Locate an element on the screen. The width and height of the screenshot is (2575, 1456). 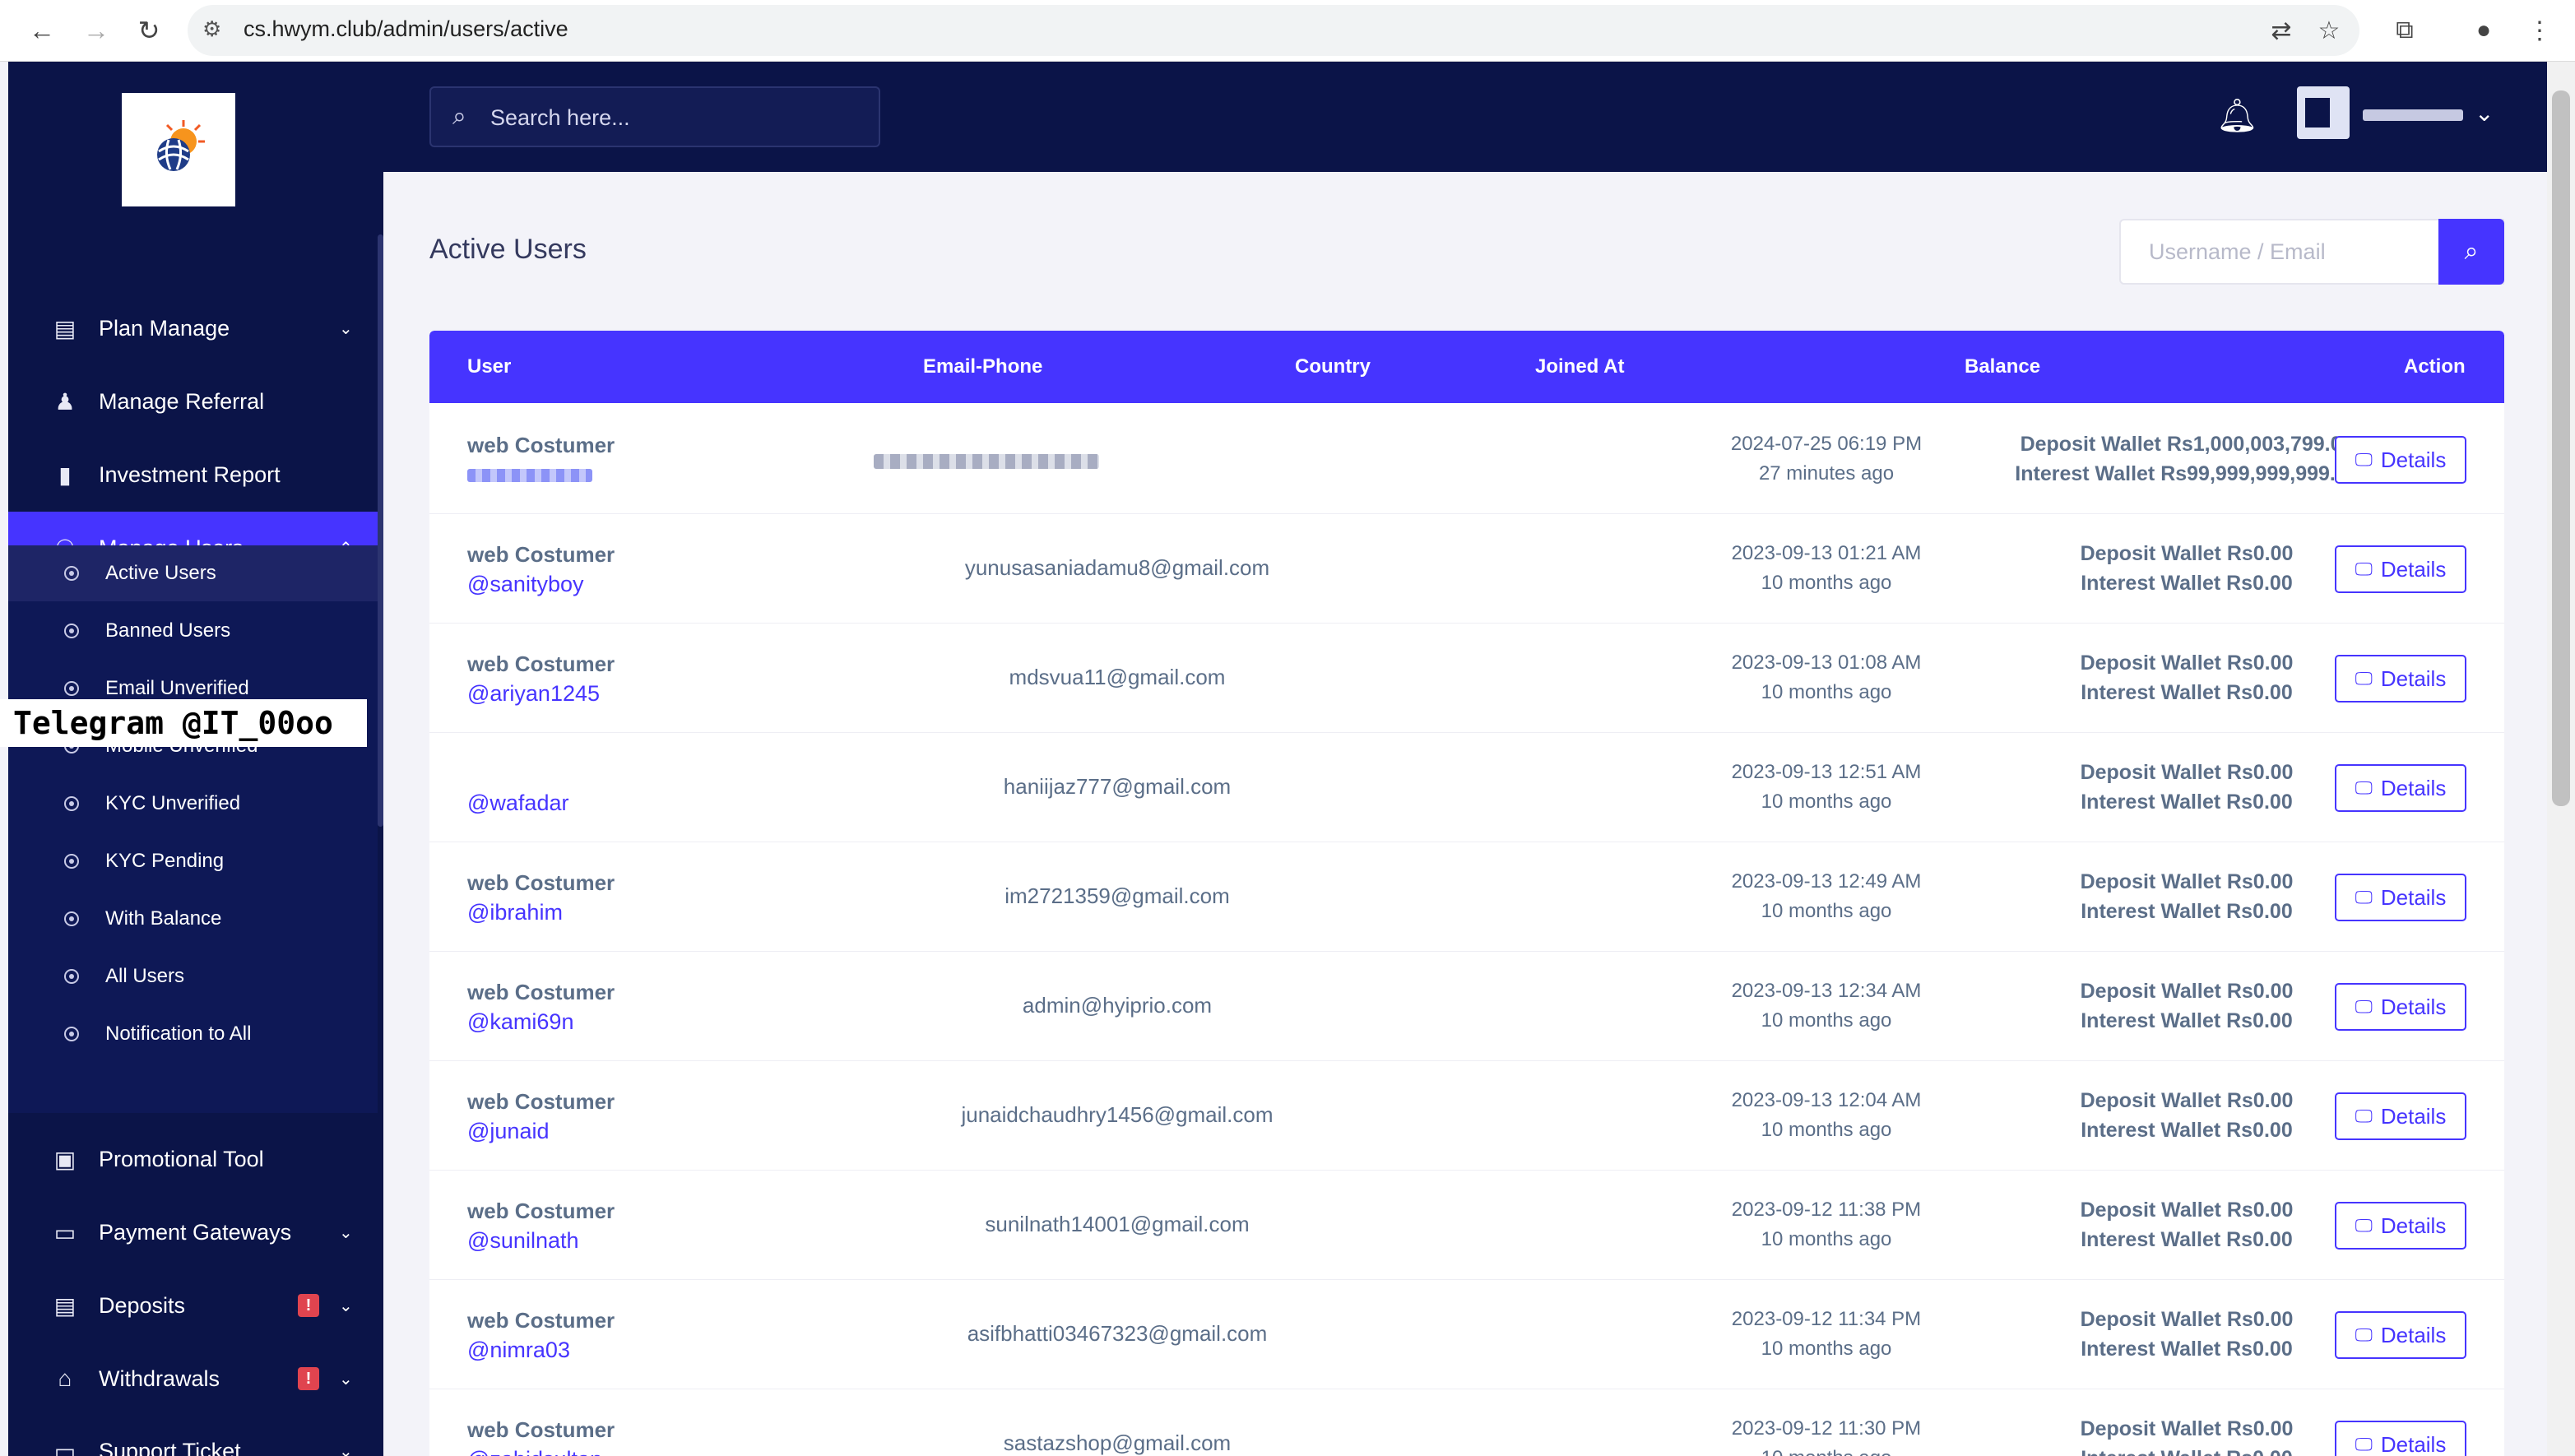
page-title: Active Users is located at coordinates (508, 249).